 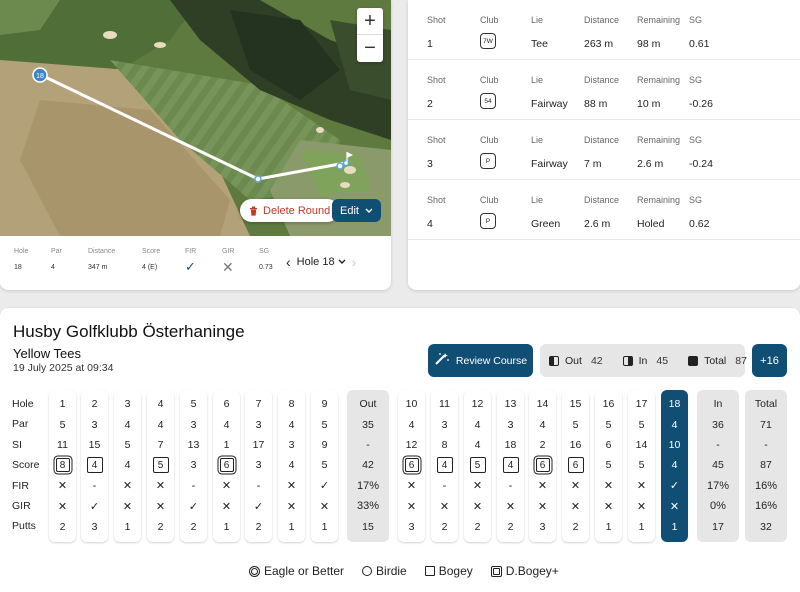 I want to click on hole-column: 13 3 18 4 - ✕ 2, so click(x=510, y=466).